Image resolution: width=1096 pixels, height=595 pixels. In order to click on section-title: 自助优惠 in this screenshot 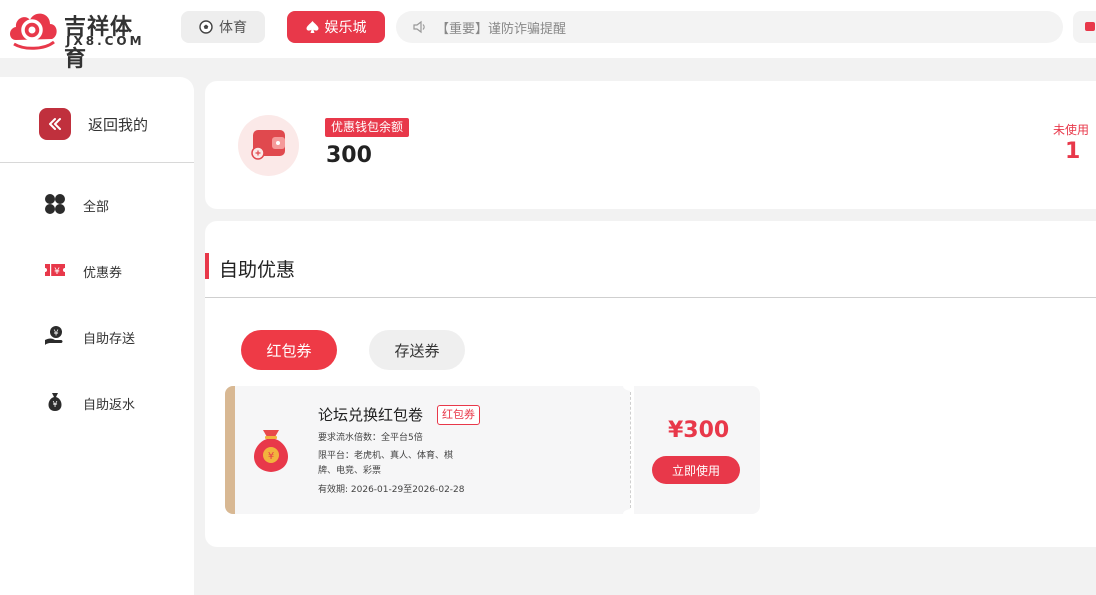, I will do `click(257, 270)`.